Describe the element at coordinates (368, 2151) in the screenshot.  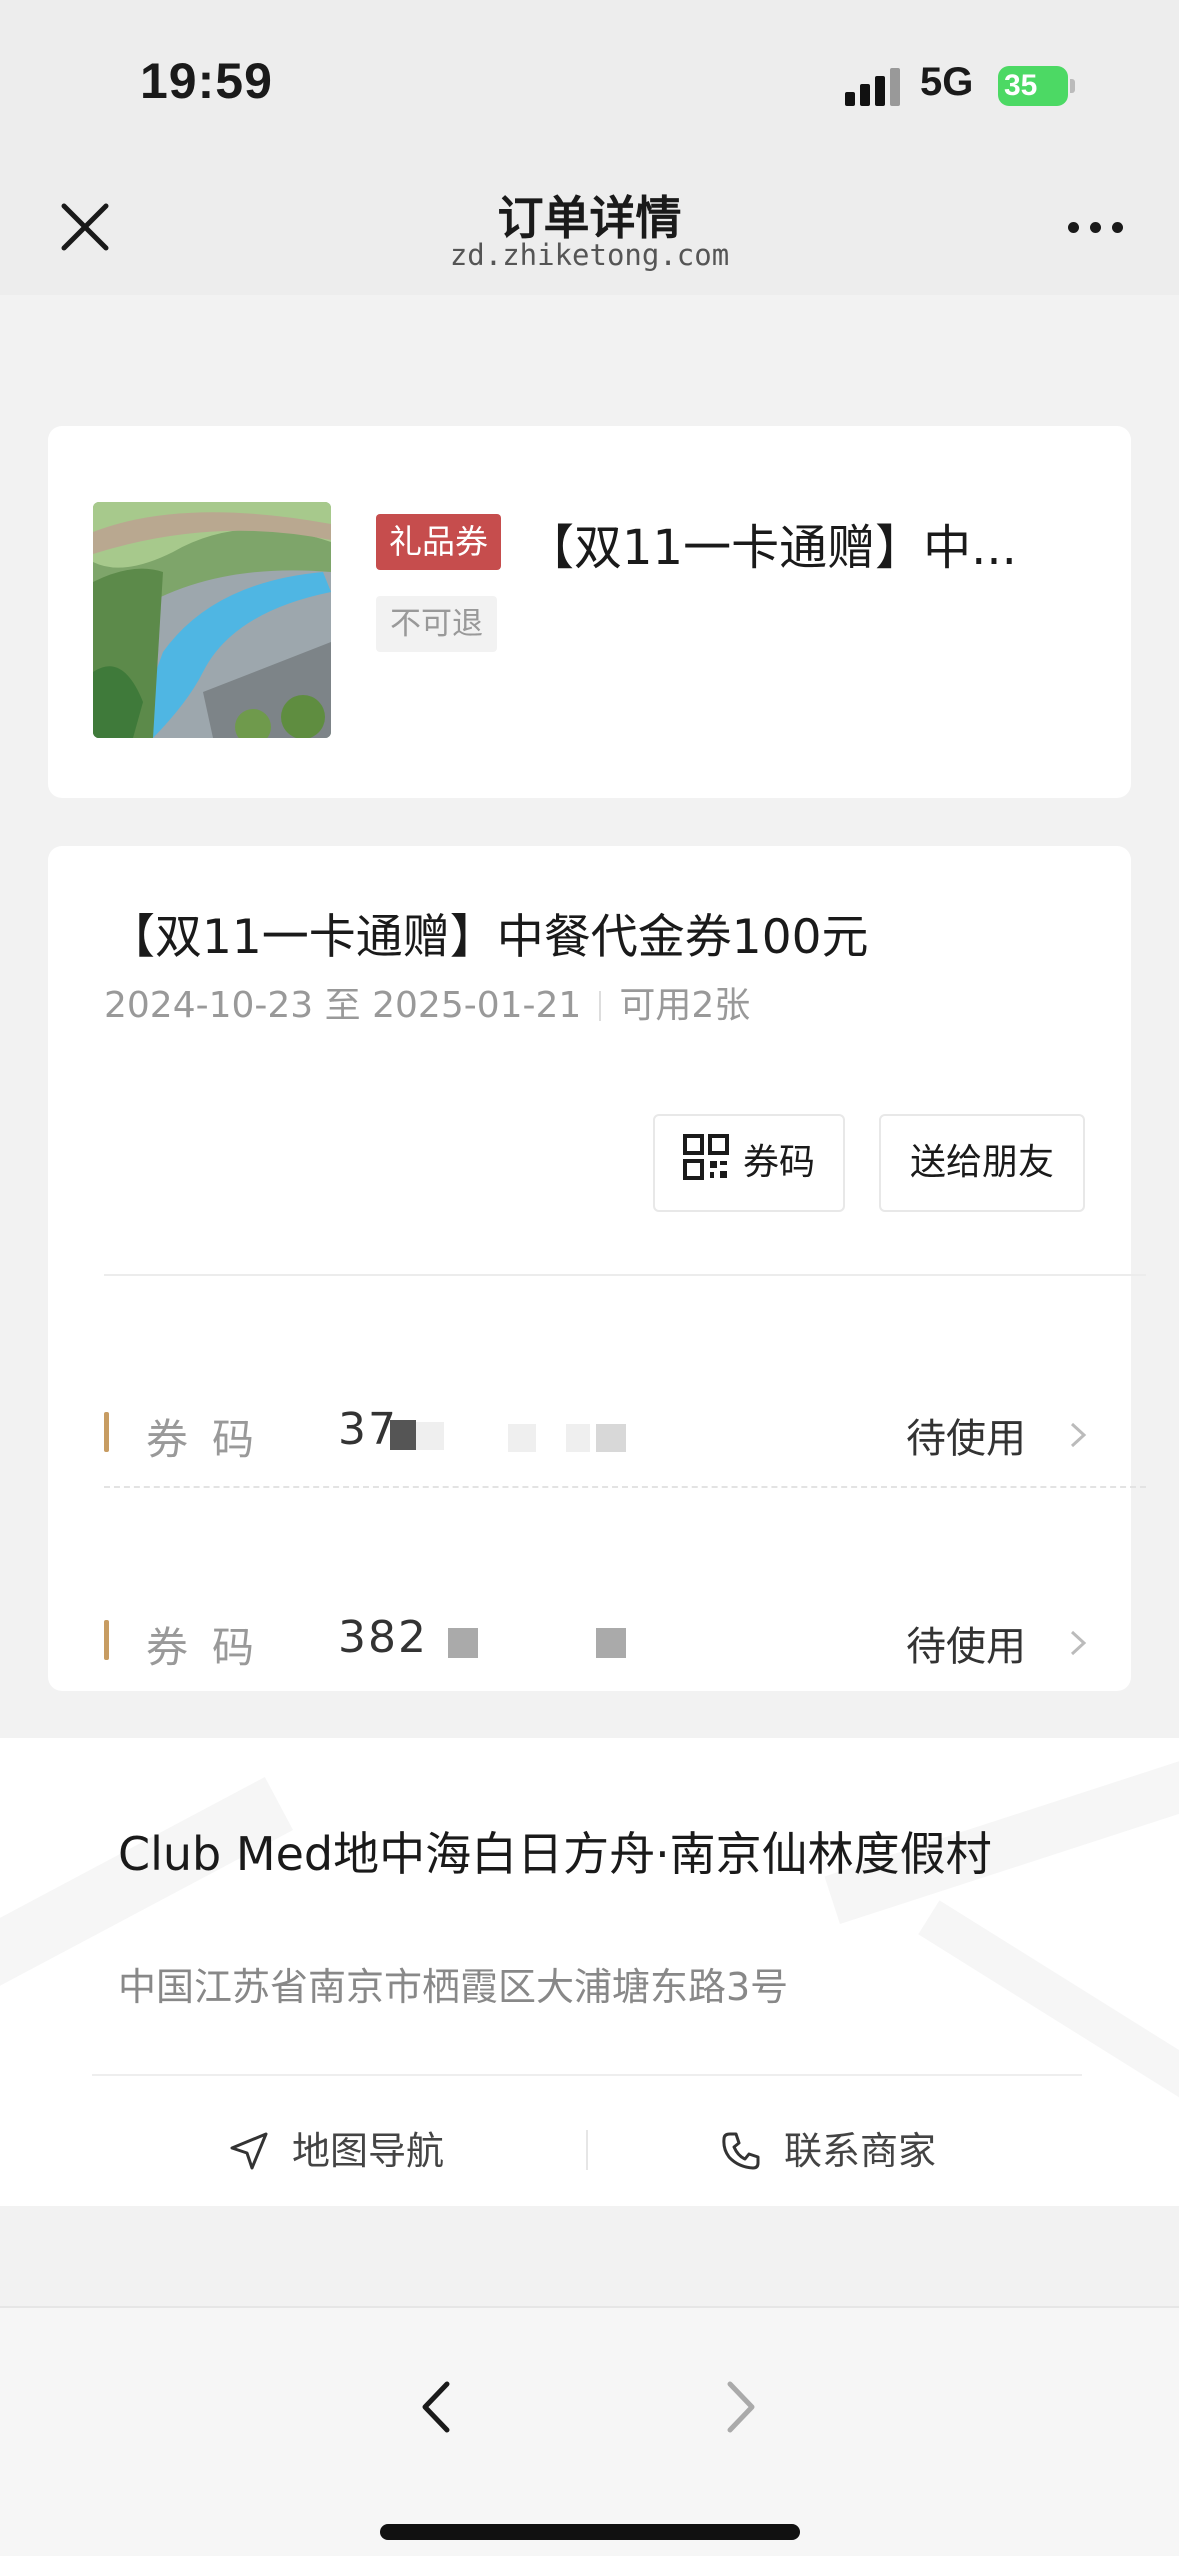
I see `map-navigation-label: 地图导航` at that location.